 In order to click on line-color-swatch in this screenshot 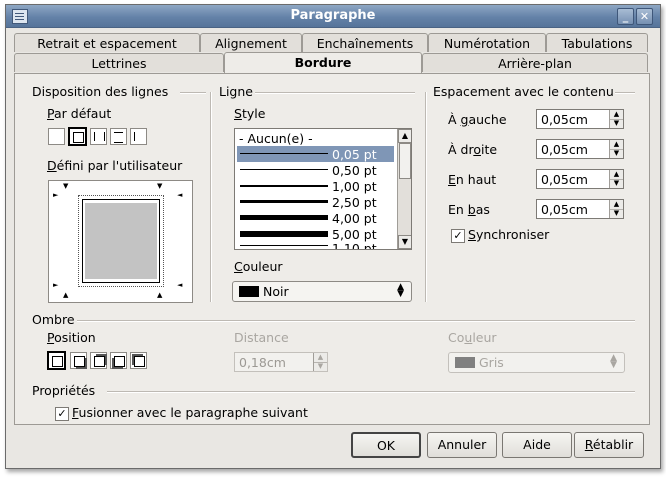, I will do `click(249, 291)`.